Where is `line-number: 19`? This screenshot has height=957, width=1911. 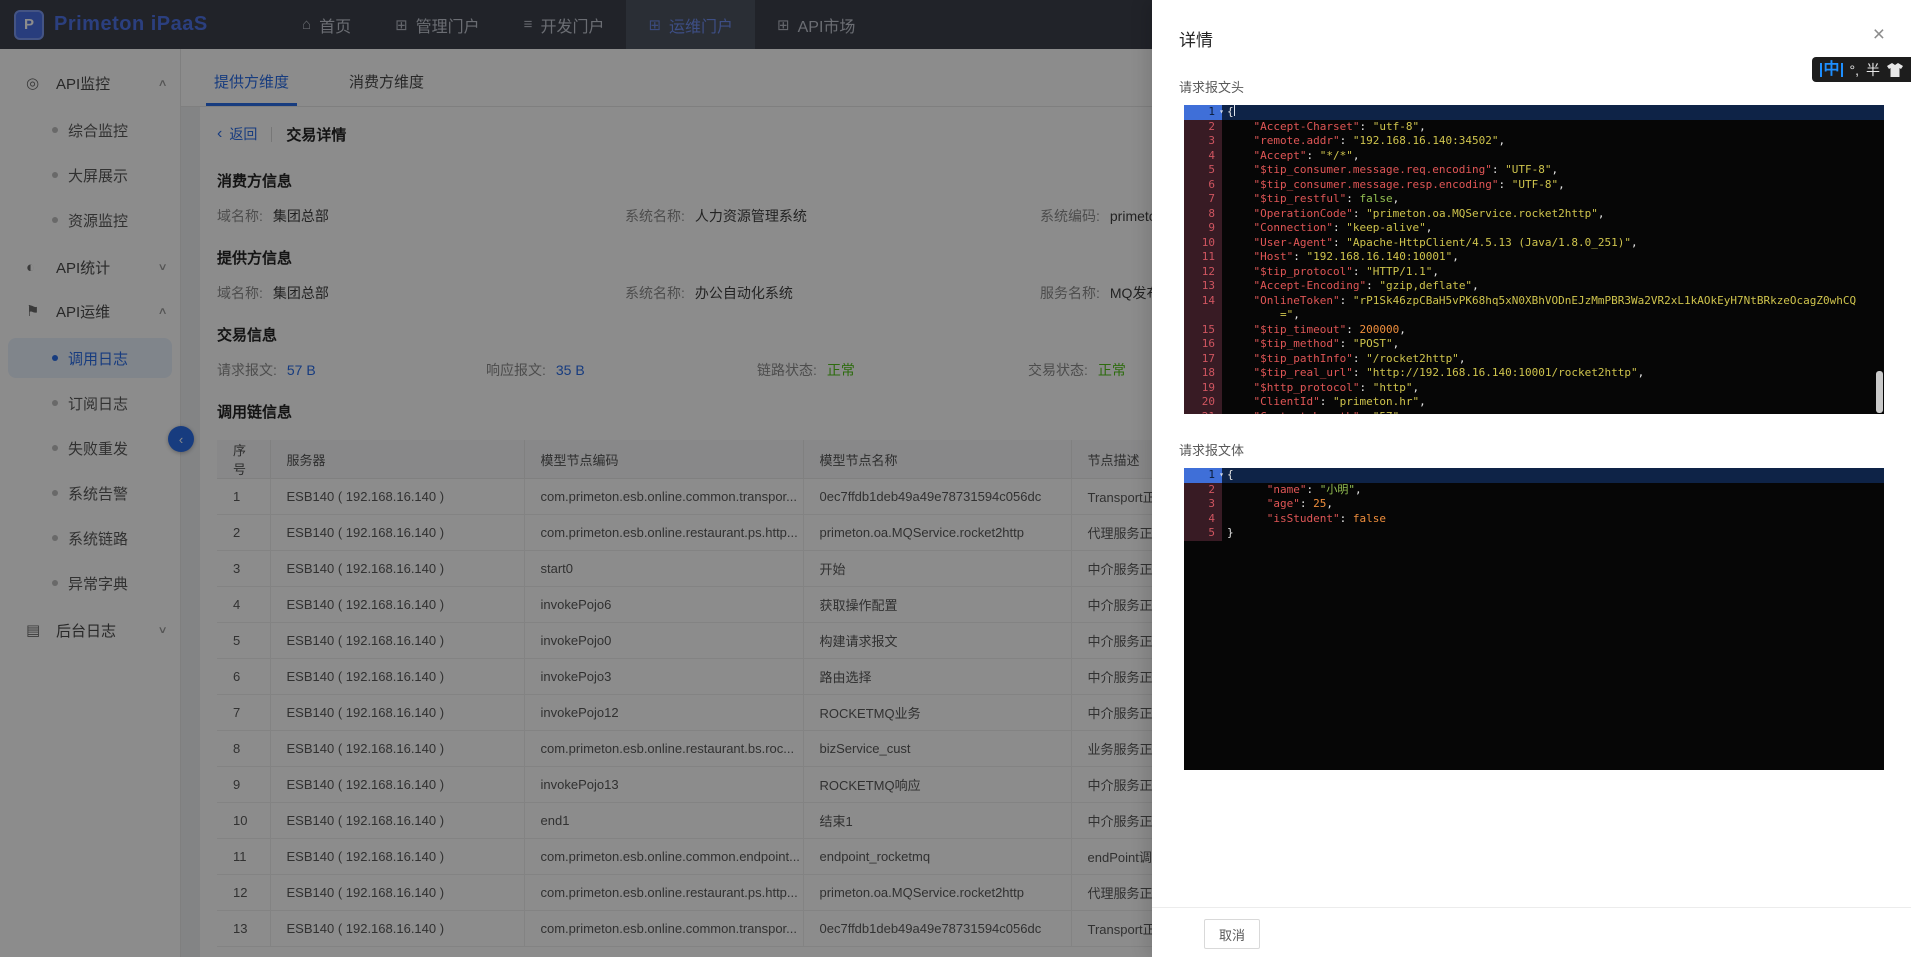 line-number: 19 is located at coordinates (1203, 387).